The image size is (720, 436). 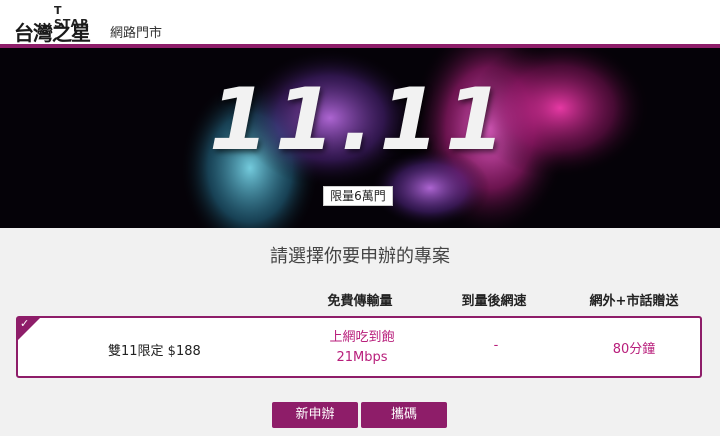 What do you see at coordinates (136, 33) in the screenshot?
I see `store-label: 網路門市` at bounding box center [136, 33].